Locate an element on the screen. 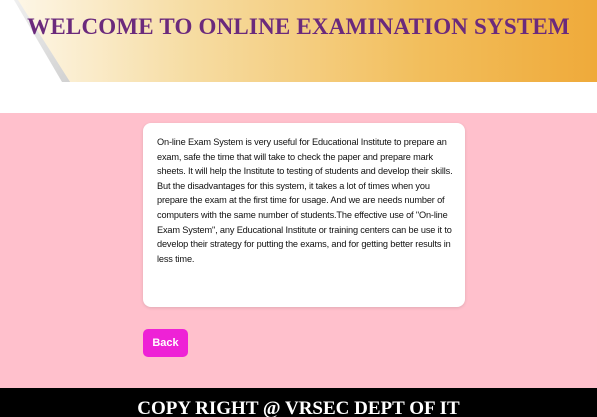  footer: COPY RIGHT @ VRSEC DEPT OF IT is located at coordinates (298, 402).